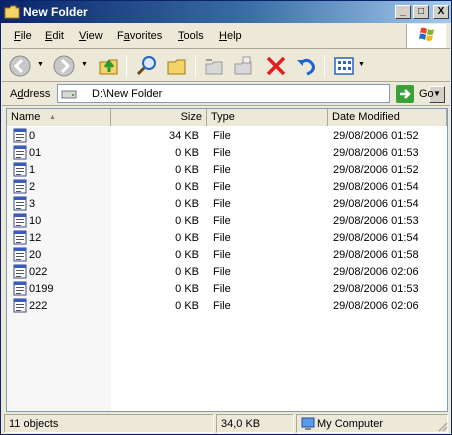 Image resolution: width=452 pixels, height=435 pixels. What do you see at coordinates (109, 66) in the screenshot?
I see `up-folder-icon` at bounding box center [109, 66].